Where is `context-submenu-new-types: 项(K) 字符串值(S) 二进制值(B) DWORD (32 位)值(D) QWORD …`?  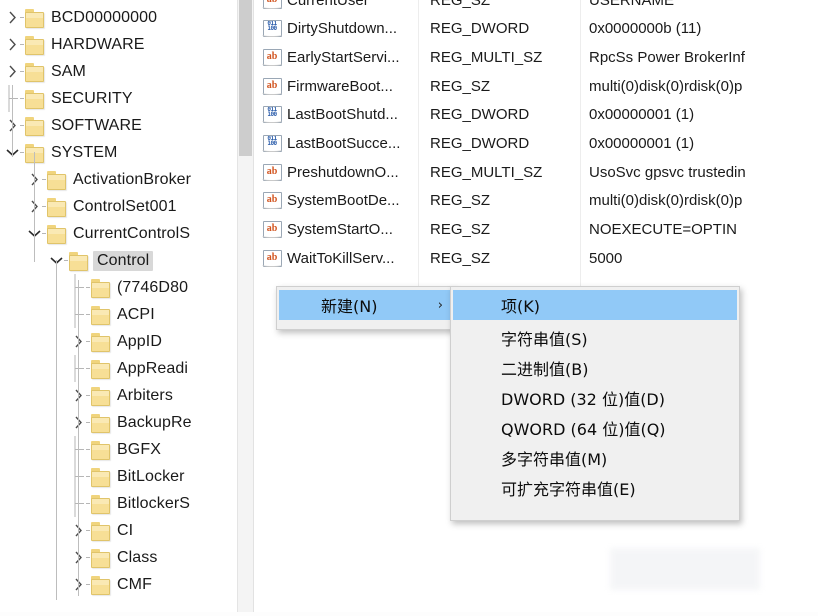 context-submenu-new-types: 项(K) 字符串值(S) 二进制值(B) DWORD (32 位)值(D) QWORD … is located at coordinates (595, 403).